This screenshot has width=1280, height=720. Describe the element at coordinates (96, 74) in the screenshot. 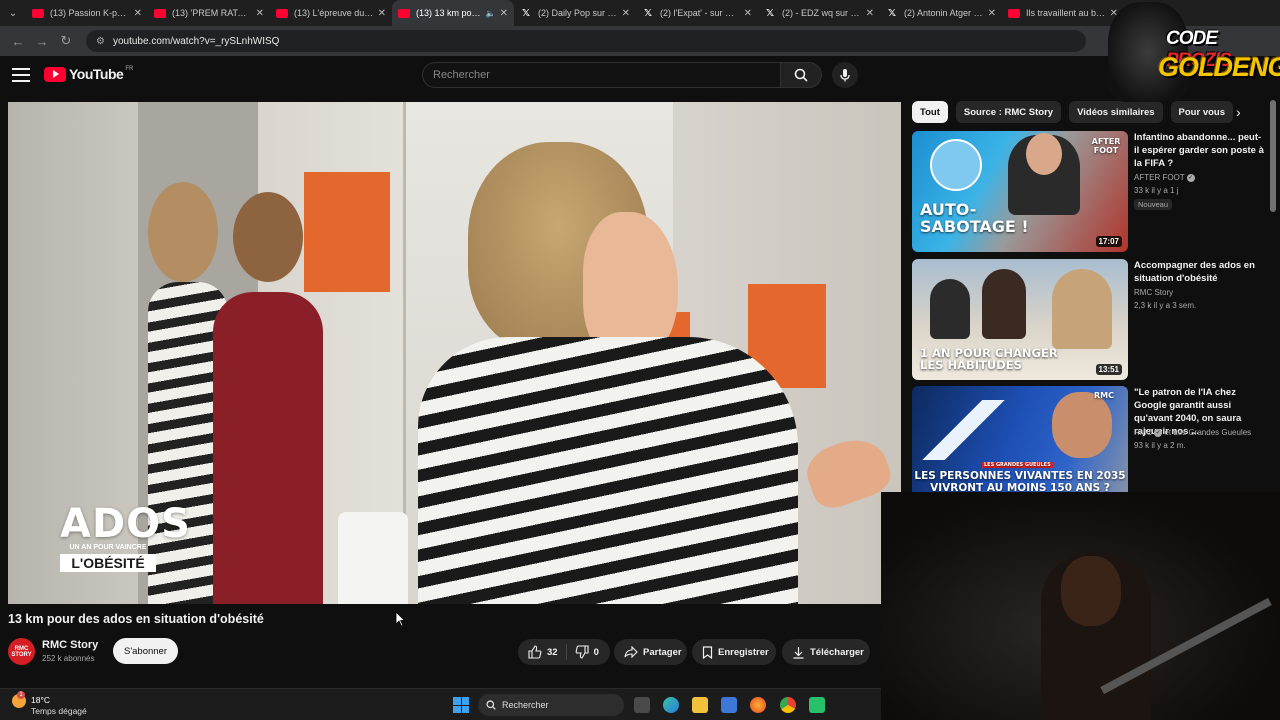

I see `youtube-wordmark: YouTube` at that location.